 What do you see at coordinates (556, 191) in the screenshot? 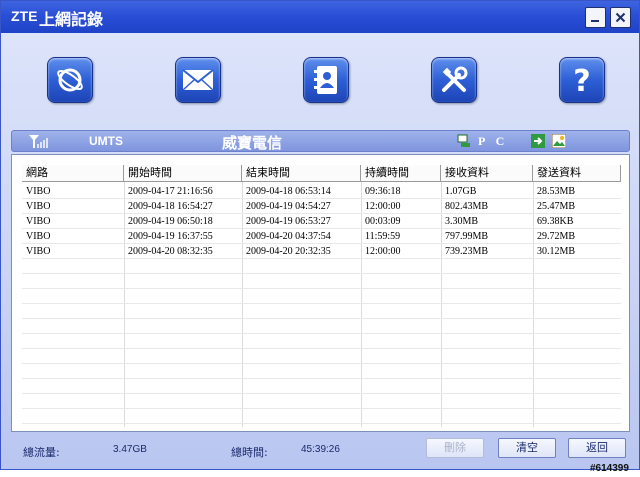
I see `cell-sent: 28.53MB` at bounding box center [556, 191].